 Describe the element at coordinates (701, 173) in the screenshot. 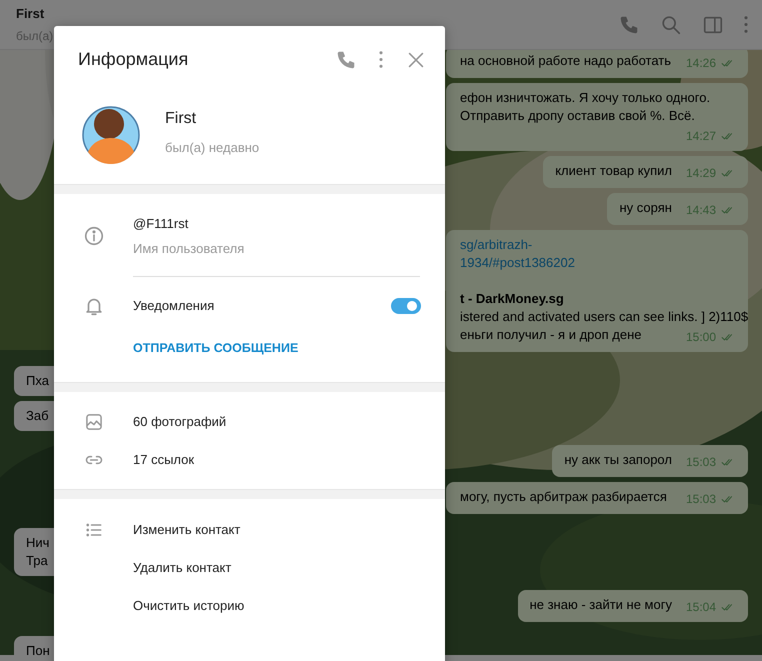

I see `message-time: 14:29` at that location.